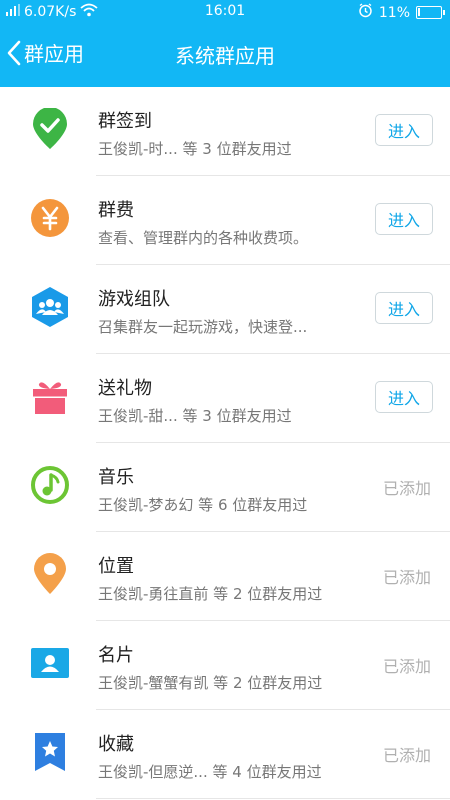 This screenshot has width=450, height=800. I want to click on app-title: 音乐, so click(116, 477).